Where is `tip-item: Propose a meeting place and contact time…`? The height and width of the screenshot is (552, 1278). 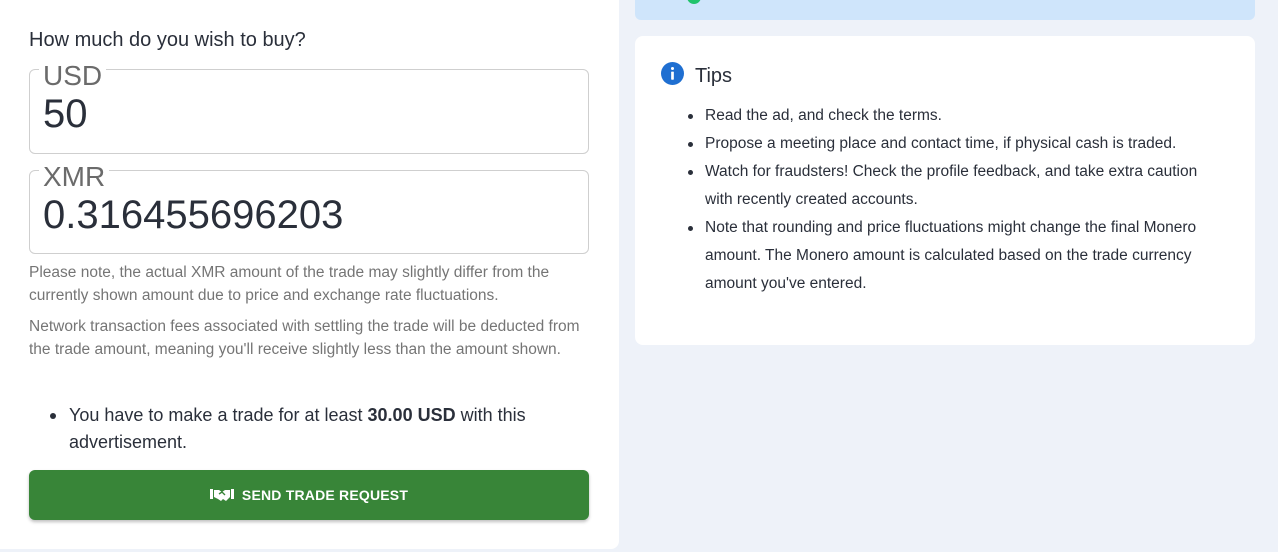 tip-item: Propose a meeting place and contact time… is located at coordinates (956, 144).